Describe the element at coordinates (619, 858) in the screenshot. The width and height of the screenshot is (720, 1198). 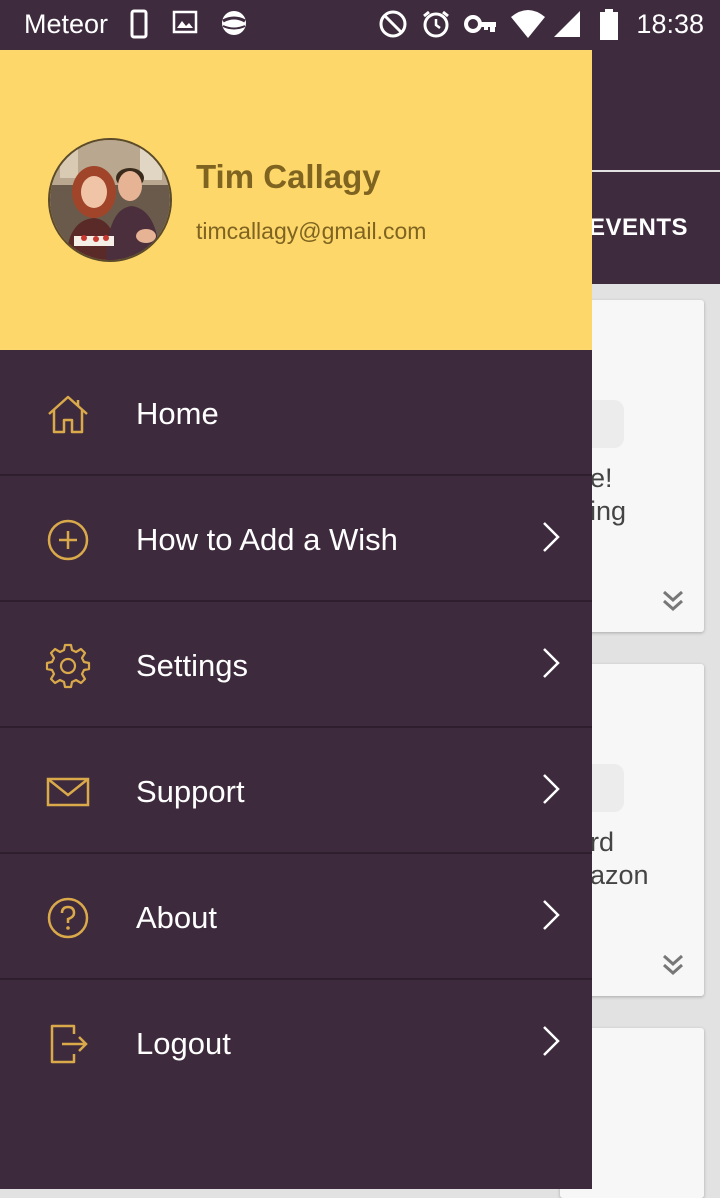
I see `card-text: rd azon` at that location.